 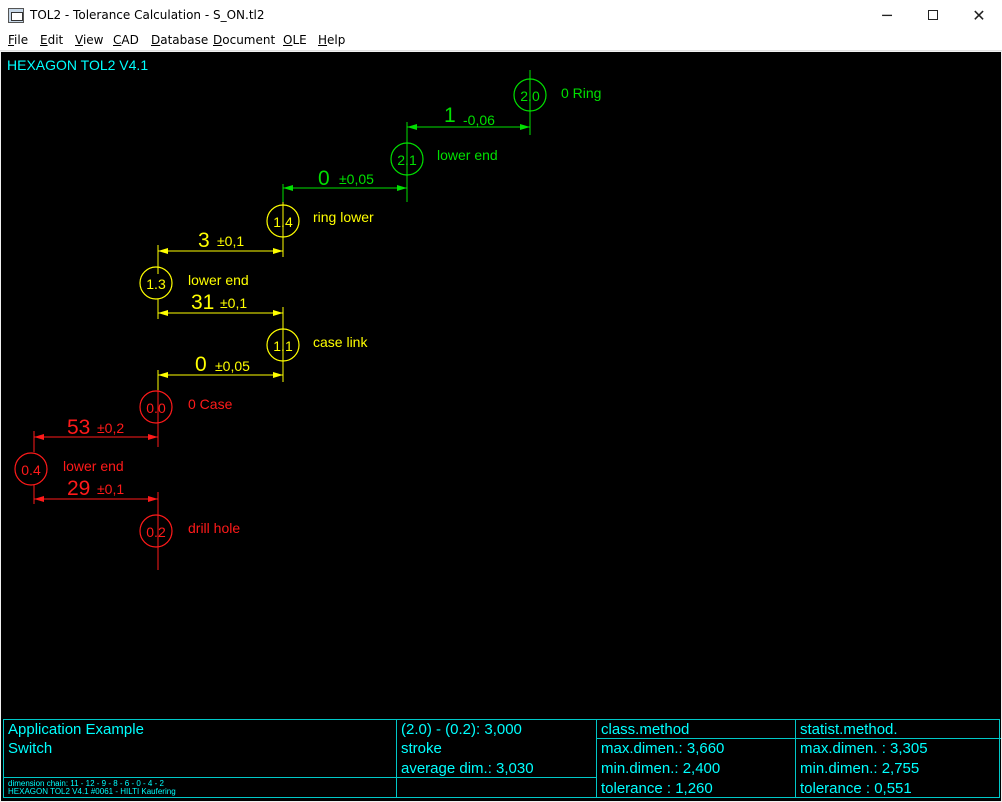 I want to click on window-title: TOL2 - Tolerance Calculation - S_ON.tl2, so click(x=147, y=15).